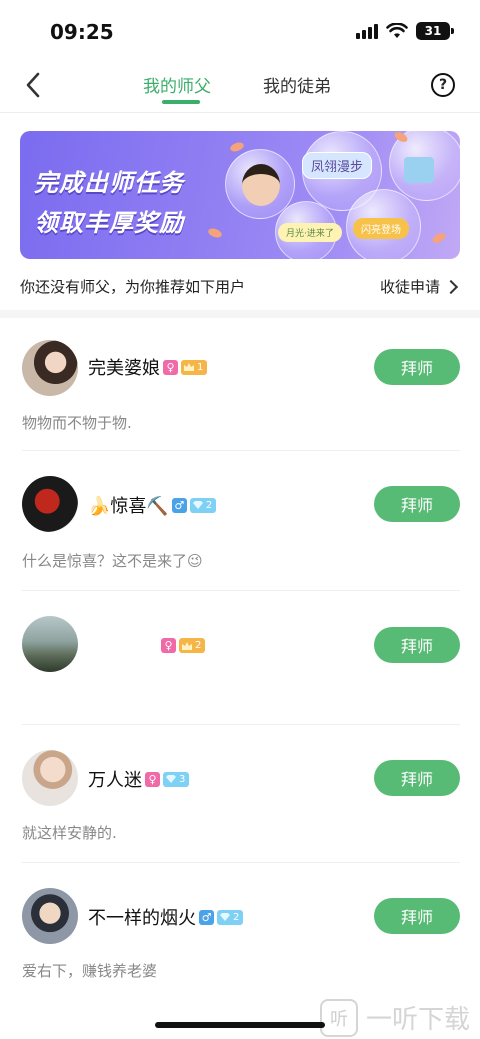 The image size is (480, 1039). I want to click on promo-banner: 完成出师任务 领取丰厚奖励 凤翎漫步 月光·进来了 闪亮登场, so click(240, 195).